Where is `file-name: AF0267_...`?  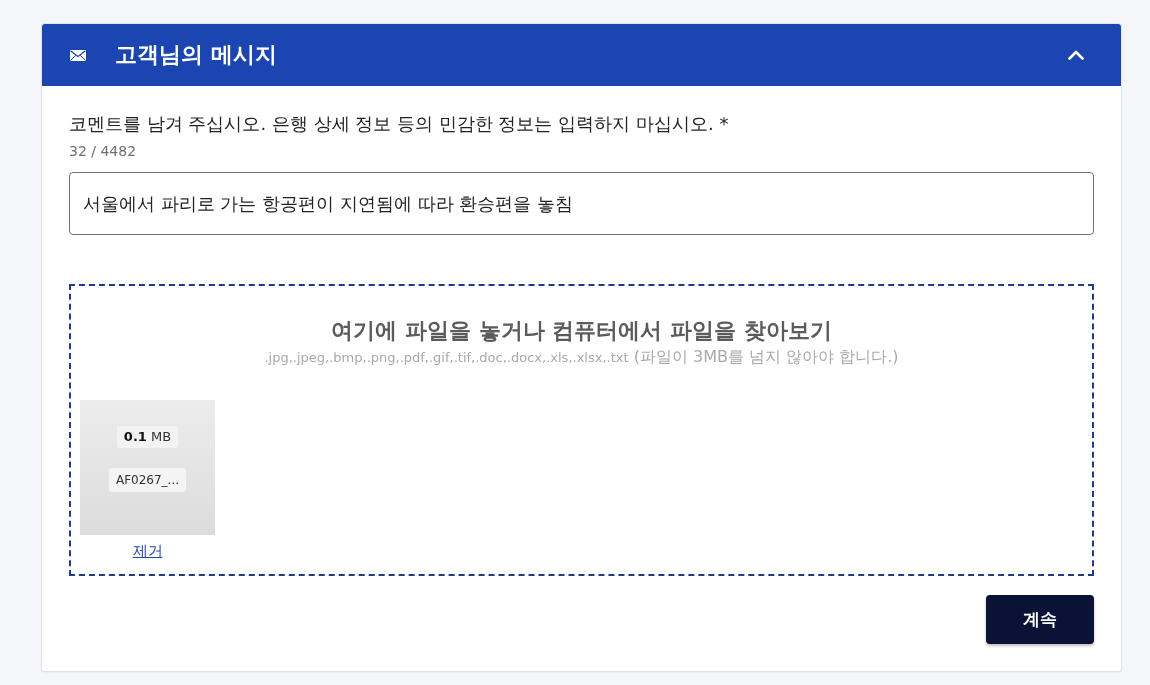
file-name: AF0267_... is located at coordinates (147, 480).